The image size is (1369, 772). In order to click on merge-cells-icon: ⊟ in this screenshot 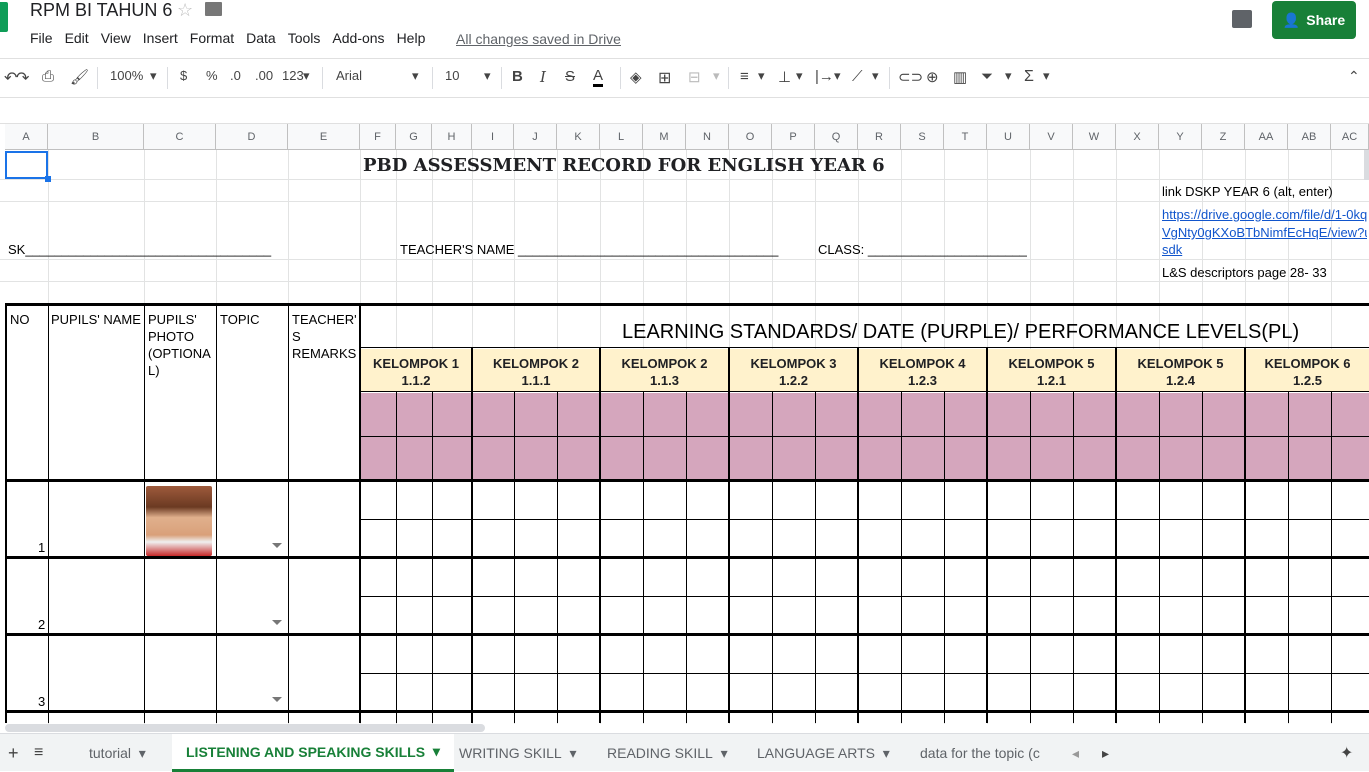, I will do `click(694, 77)`.